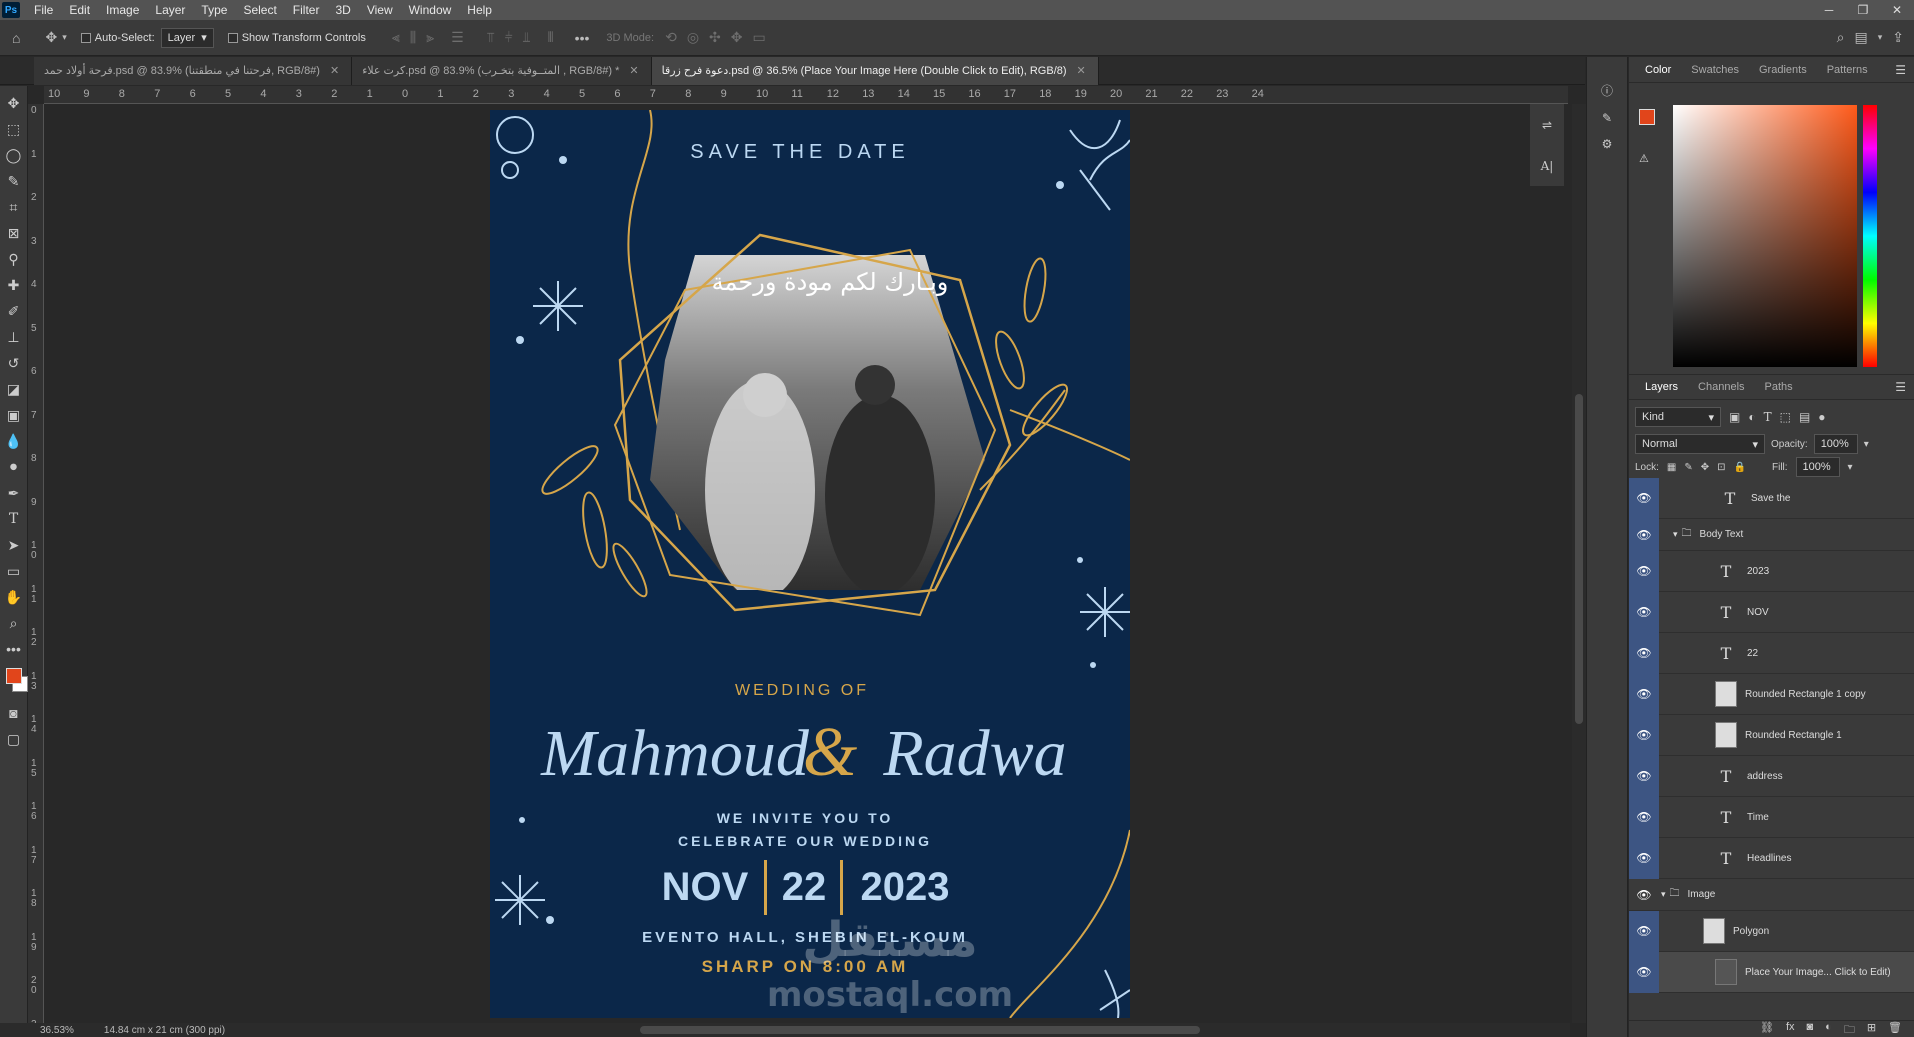 The width and height of the screenshot is (1914, 1037). What do you see at coordinates (582, 38) in the screenshot?
I see `more-options-icon: •••` at bounding box center [582, 38].